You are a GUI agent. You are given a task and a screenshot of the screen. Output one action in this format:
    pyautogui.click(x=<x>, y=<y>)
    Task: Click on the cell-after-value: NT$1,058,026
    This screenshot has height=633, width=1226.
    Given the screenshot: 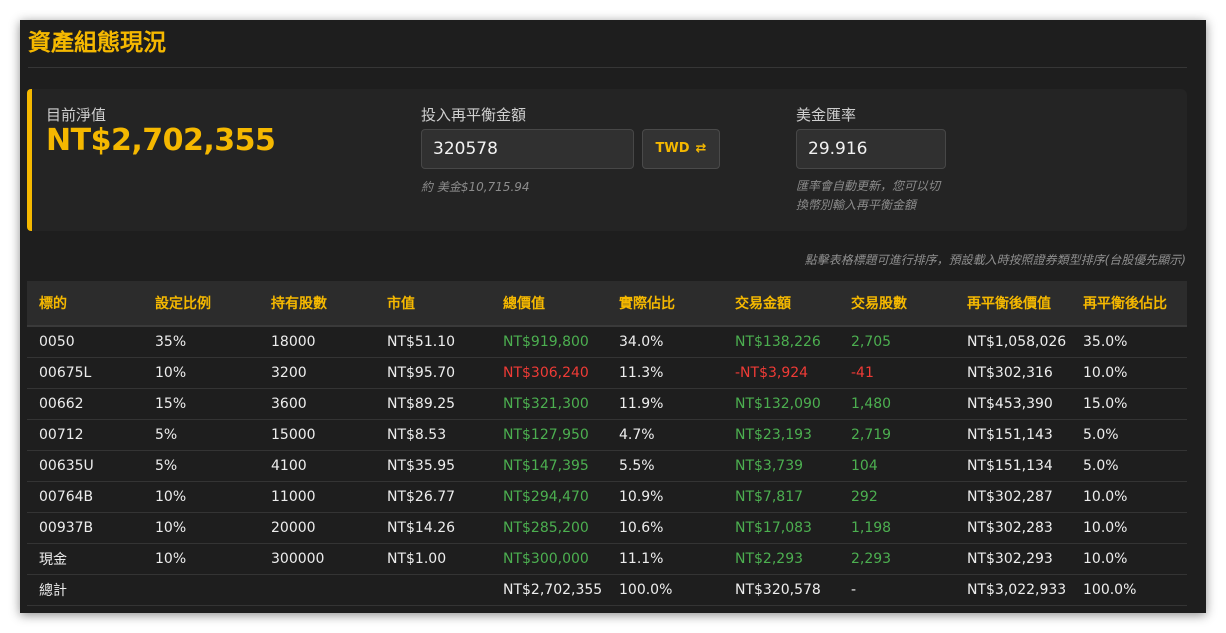 What is the action you would take?
    pyautogui.click(x=1013, y=342)
    